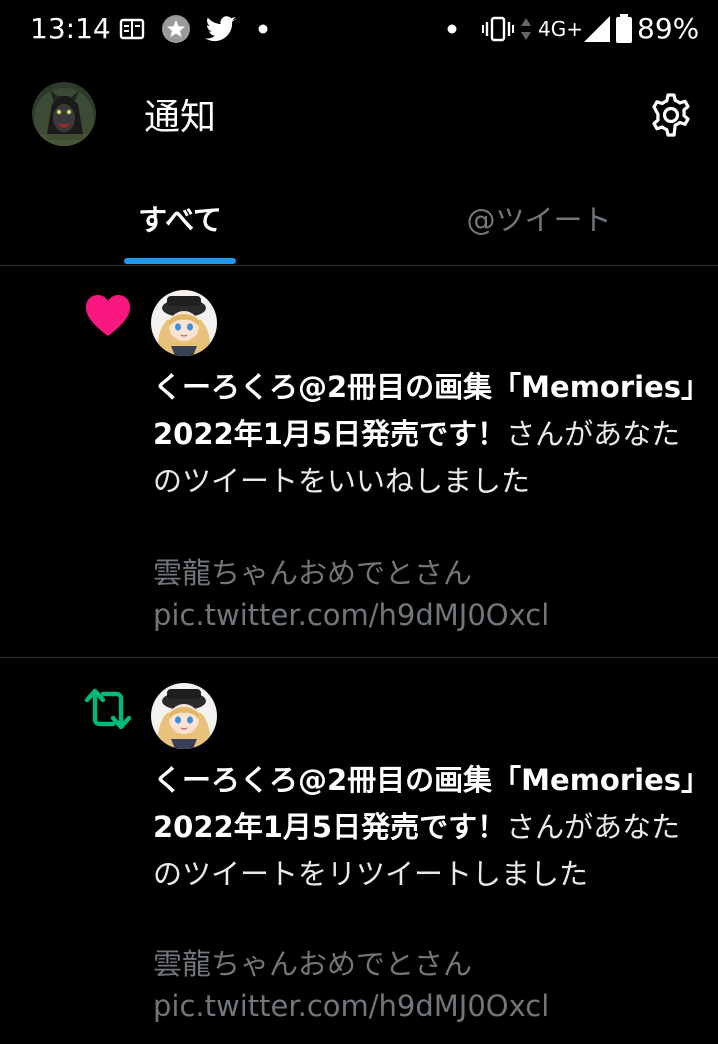  Describe the element at coordinates (221, 29) in the screenshot. I see `twitter-bird-icon` at that location.